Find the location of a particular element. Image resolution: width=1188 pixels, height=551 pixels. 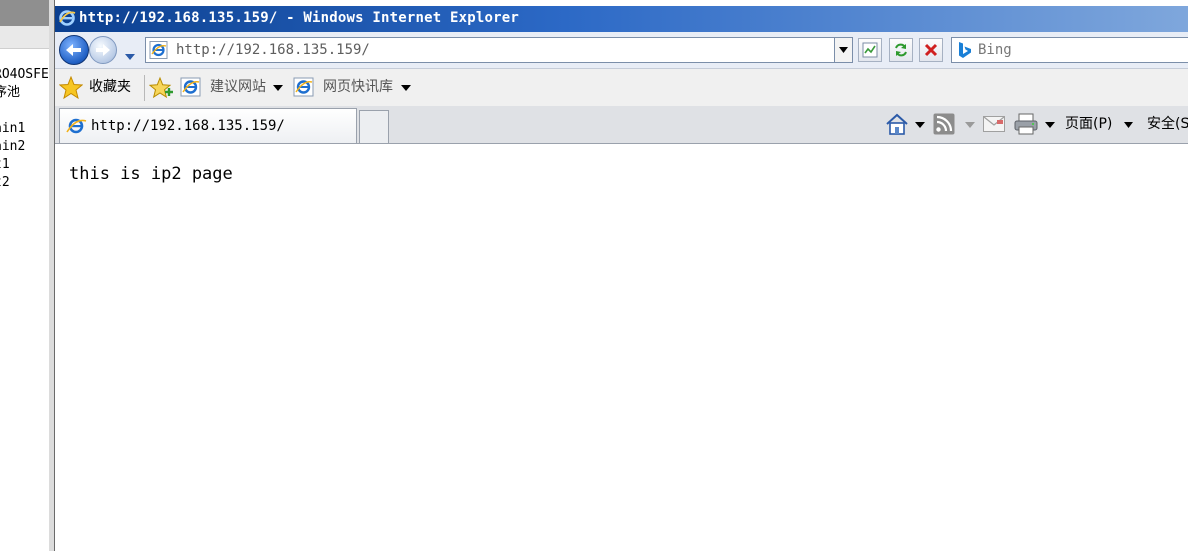

background-tree: RO4OSFE 序池 ain1 ain2 t1 t2 is located at coordinates (27, 129).